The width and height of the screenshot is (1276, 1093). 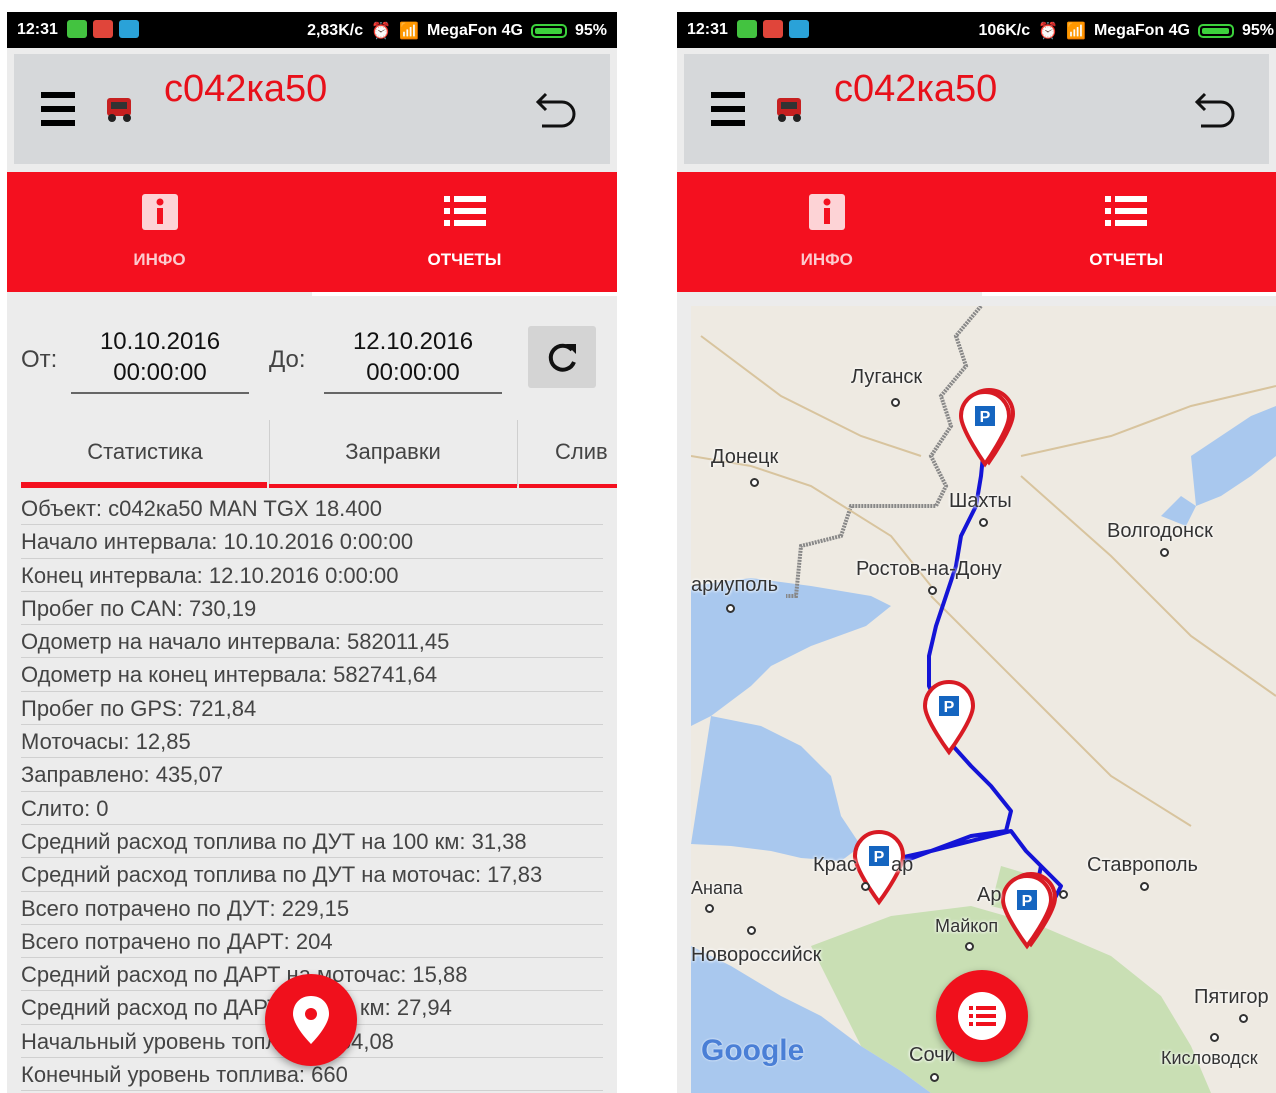 What do you see at coordinates (902, 865) in the screenshot?
I see `city-label: ар` at bounding box center [902, 865].